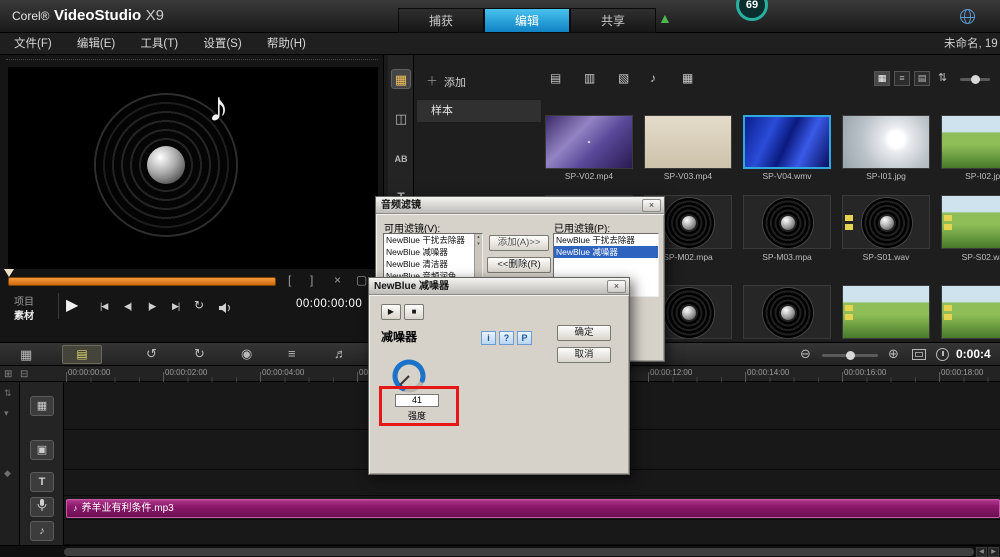 The image size is (1000, 557). I want to click on remove-filter-button: <<删除(R), so click(519, 265).